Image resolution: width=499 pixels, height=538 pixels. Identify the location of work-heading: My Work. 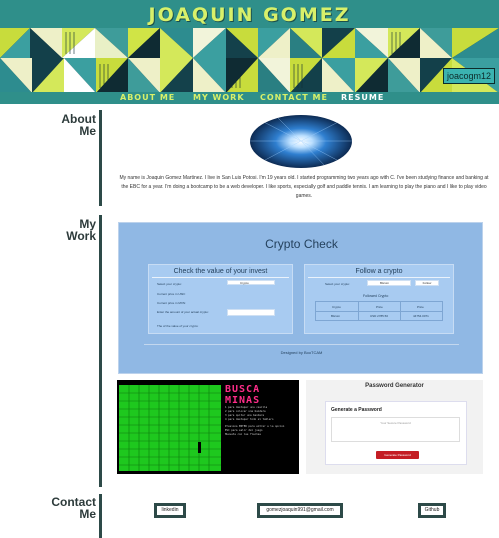
(68, 230).